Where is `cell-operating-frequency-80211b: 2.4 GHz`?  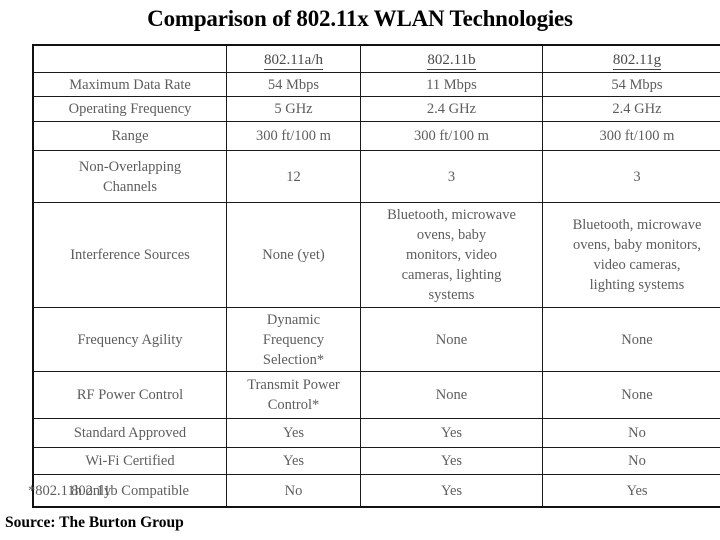 cell-operating-frequency-80211b: 2.4 GHz is located at coordinates (451, 109).